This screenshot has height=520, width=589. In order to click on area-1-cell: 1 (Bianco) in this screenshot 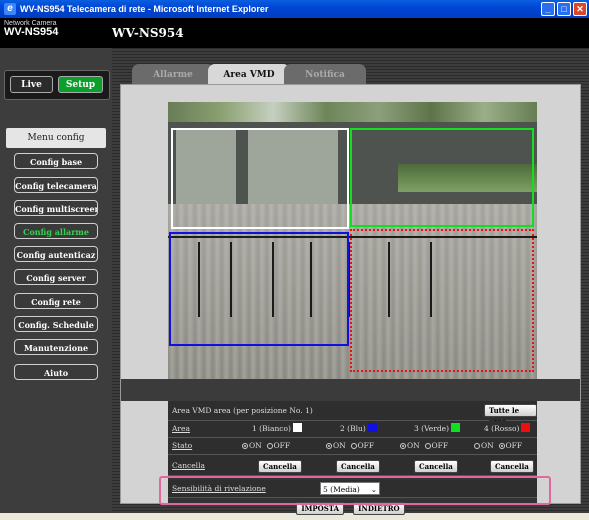, I will do `click(277, 429)`.